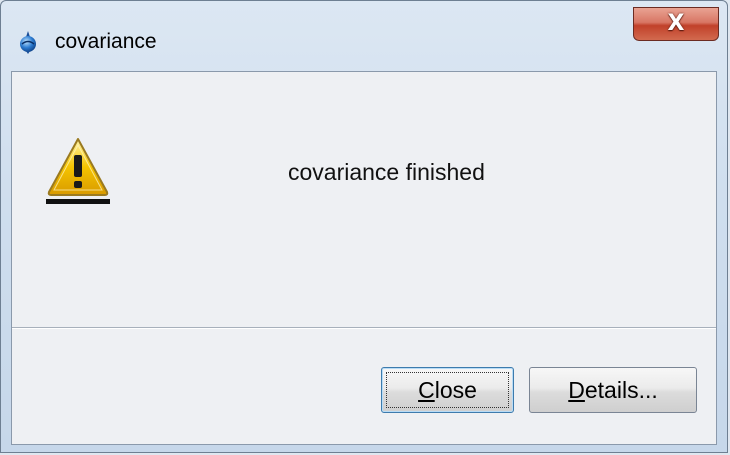 This screenshot has width=730, height=455. I want to click on window-close-button: X, so click(676, 24).